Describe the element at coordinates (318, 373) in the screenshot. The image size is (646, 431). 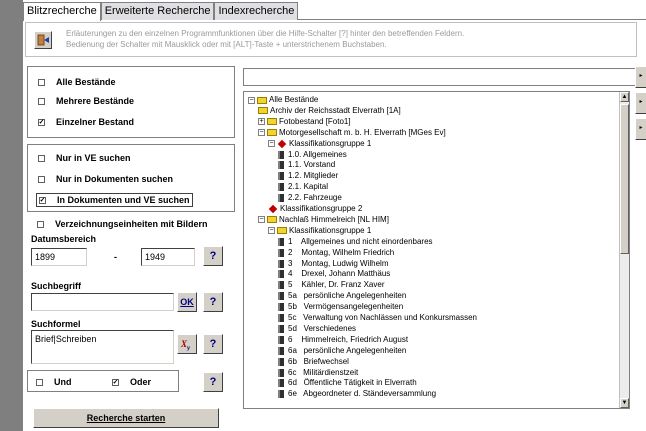
I see `tree-item: 6c Militärdienstzeit` at that location.